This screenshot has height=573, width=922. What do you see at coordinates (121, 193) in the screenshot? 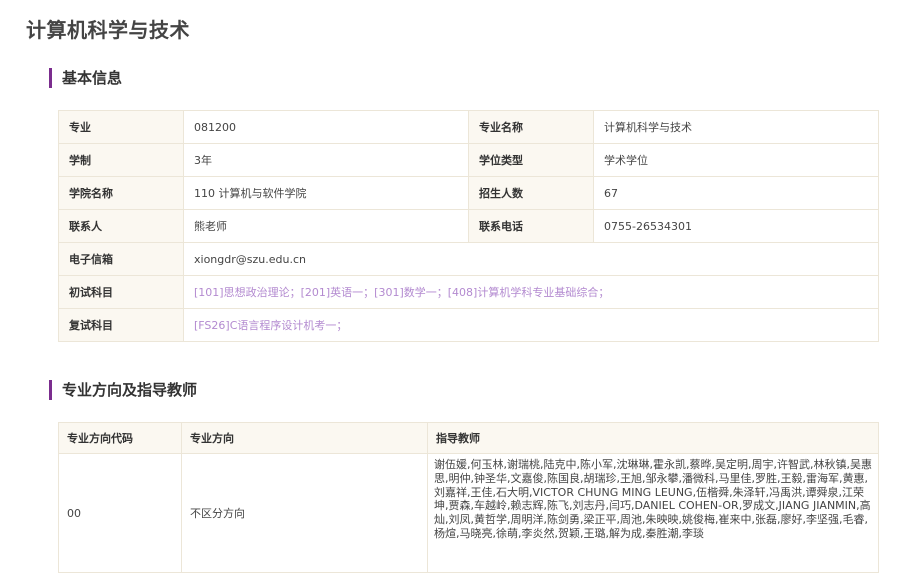
I see `field-label: 学院名称` at bounding box center [121, 193].